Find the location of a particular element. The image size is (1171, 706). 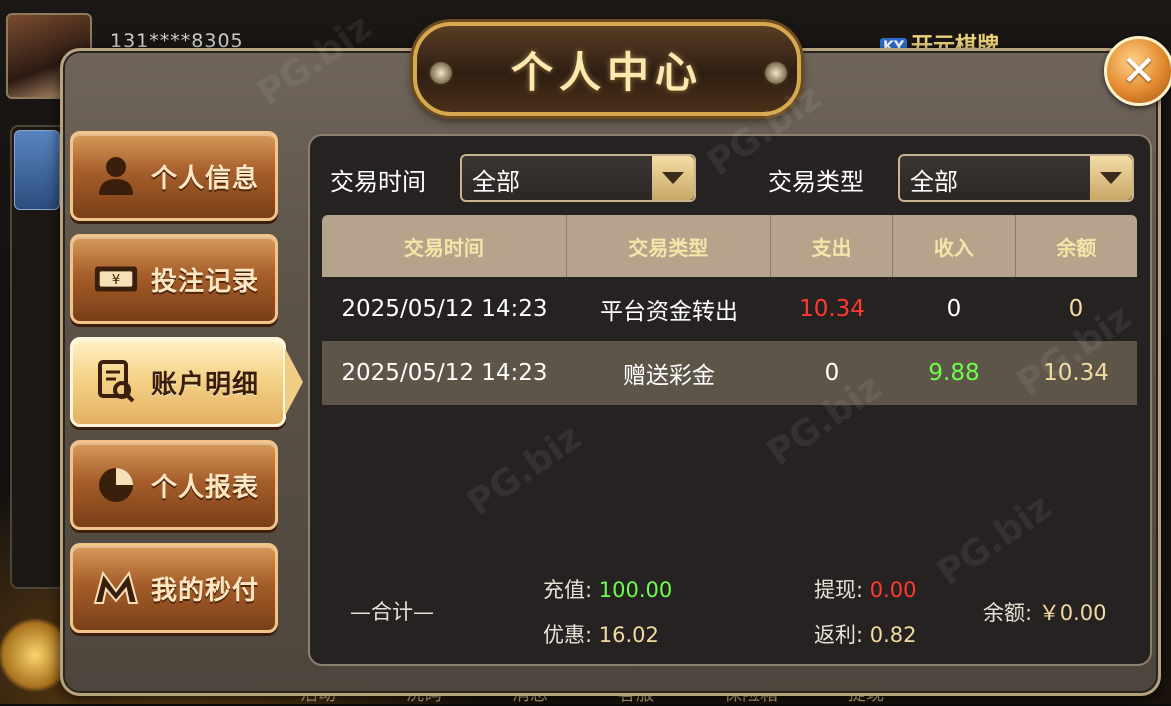

hot-game-icon is located at coordinates (37, 170).